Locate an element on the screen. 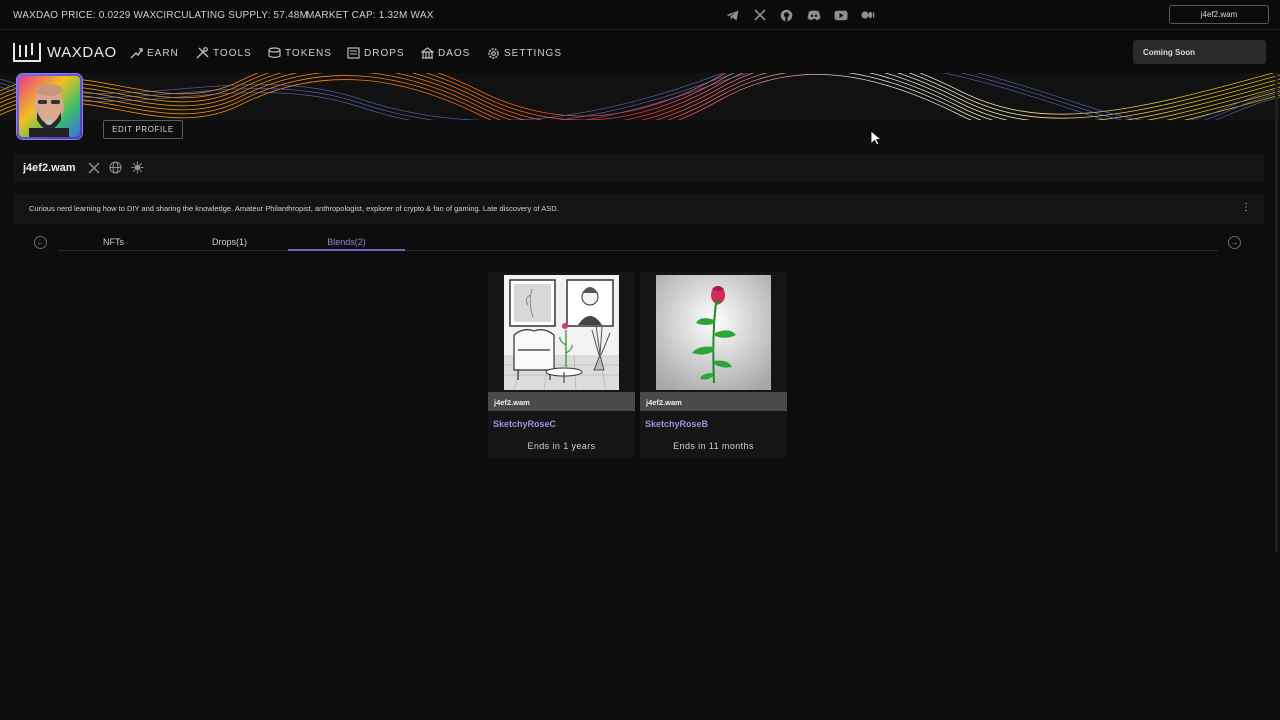 The width and height of the screenshot is (1280, 720). tabs-right-arrow-icon: → is located at coordinates (1234, 242).